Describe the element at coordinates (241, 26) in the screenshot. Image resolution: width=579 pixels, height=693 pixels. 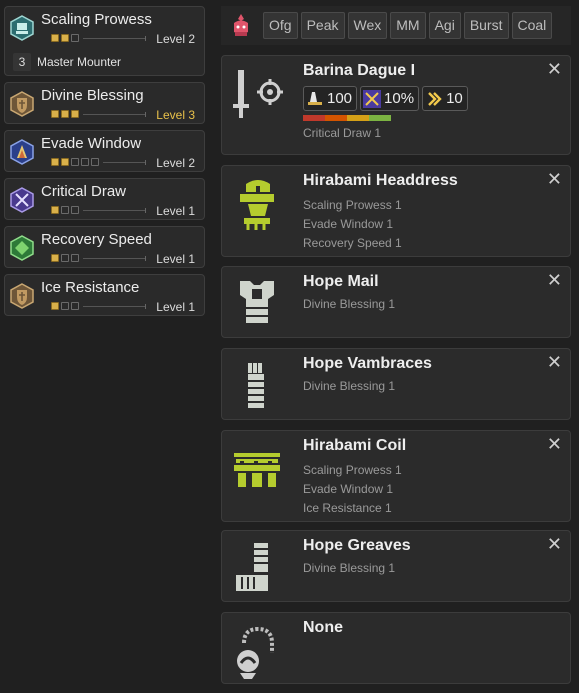
I see `monster-filter-icon` at that location.